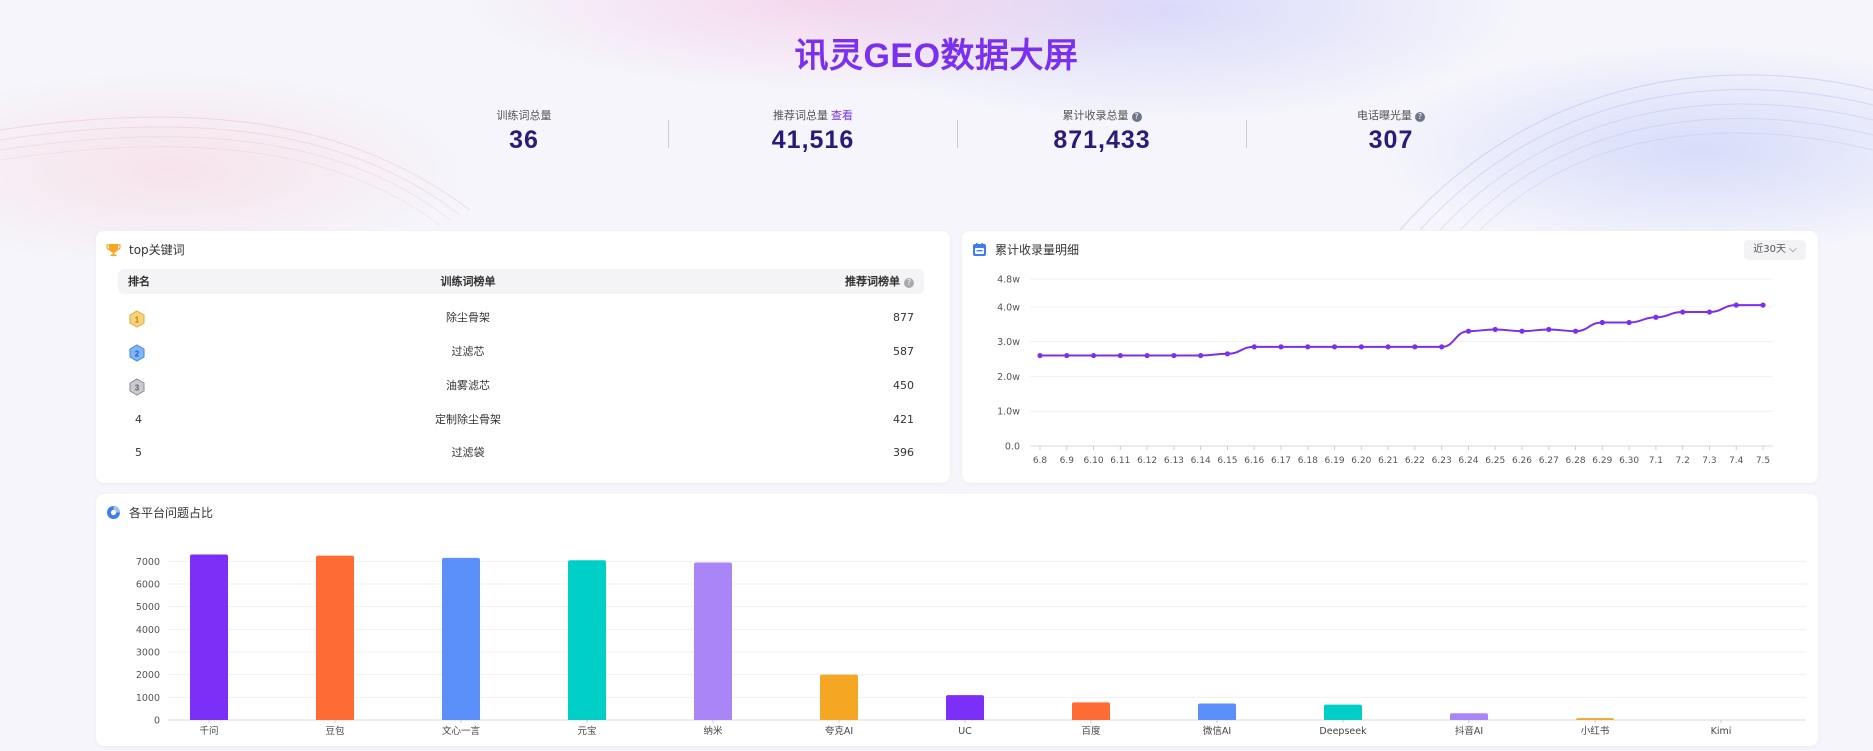 The width and height of the screenshot is (1873, 751). I want to click on keyword: 除尘骨架, so click(468, 317).